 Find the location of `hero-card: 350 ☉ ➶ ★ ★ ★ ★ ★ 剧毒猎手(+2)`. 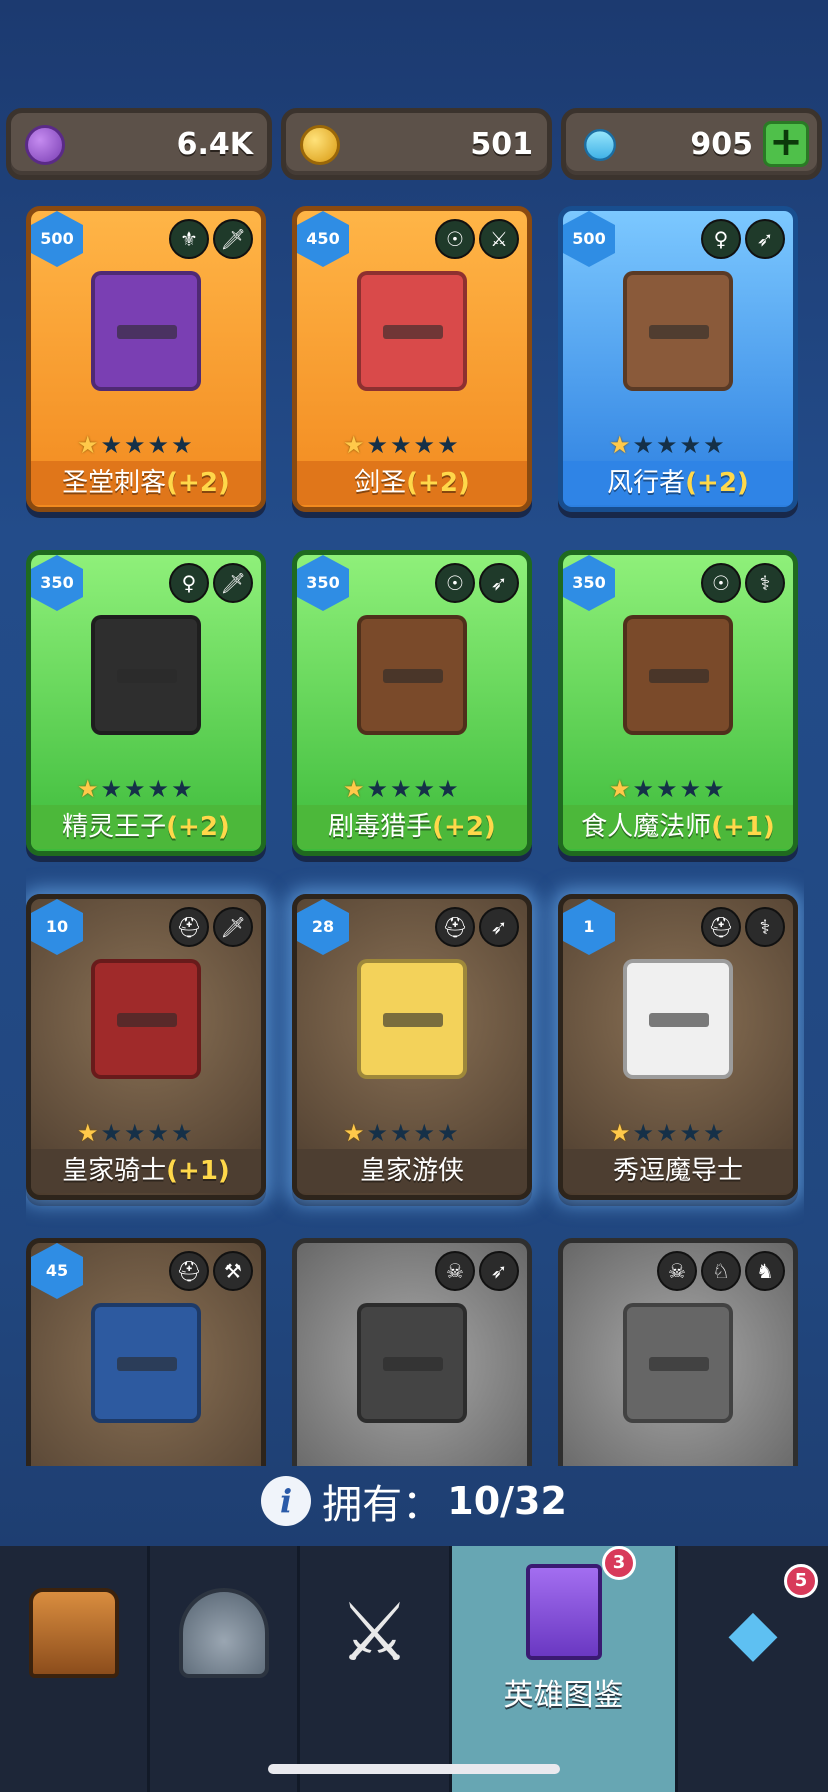

hero-card: 350 ☉ ➶ ★ ★ ★ ★ ★ 剧毒猎手(+2) is located at coordinates (412, 703).